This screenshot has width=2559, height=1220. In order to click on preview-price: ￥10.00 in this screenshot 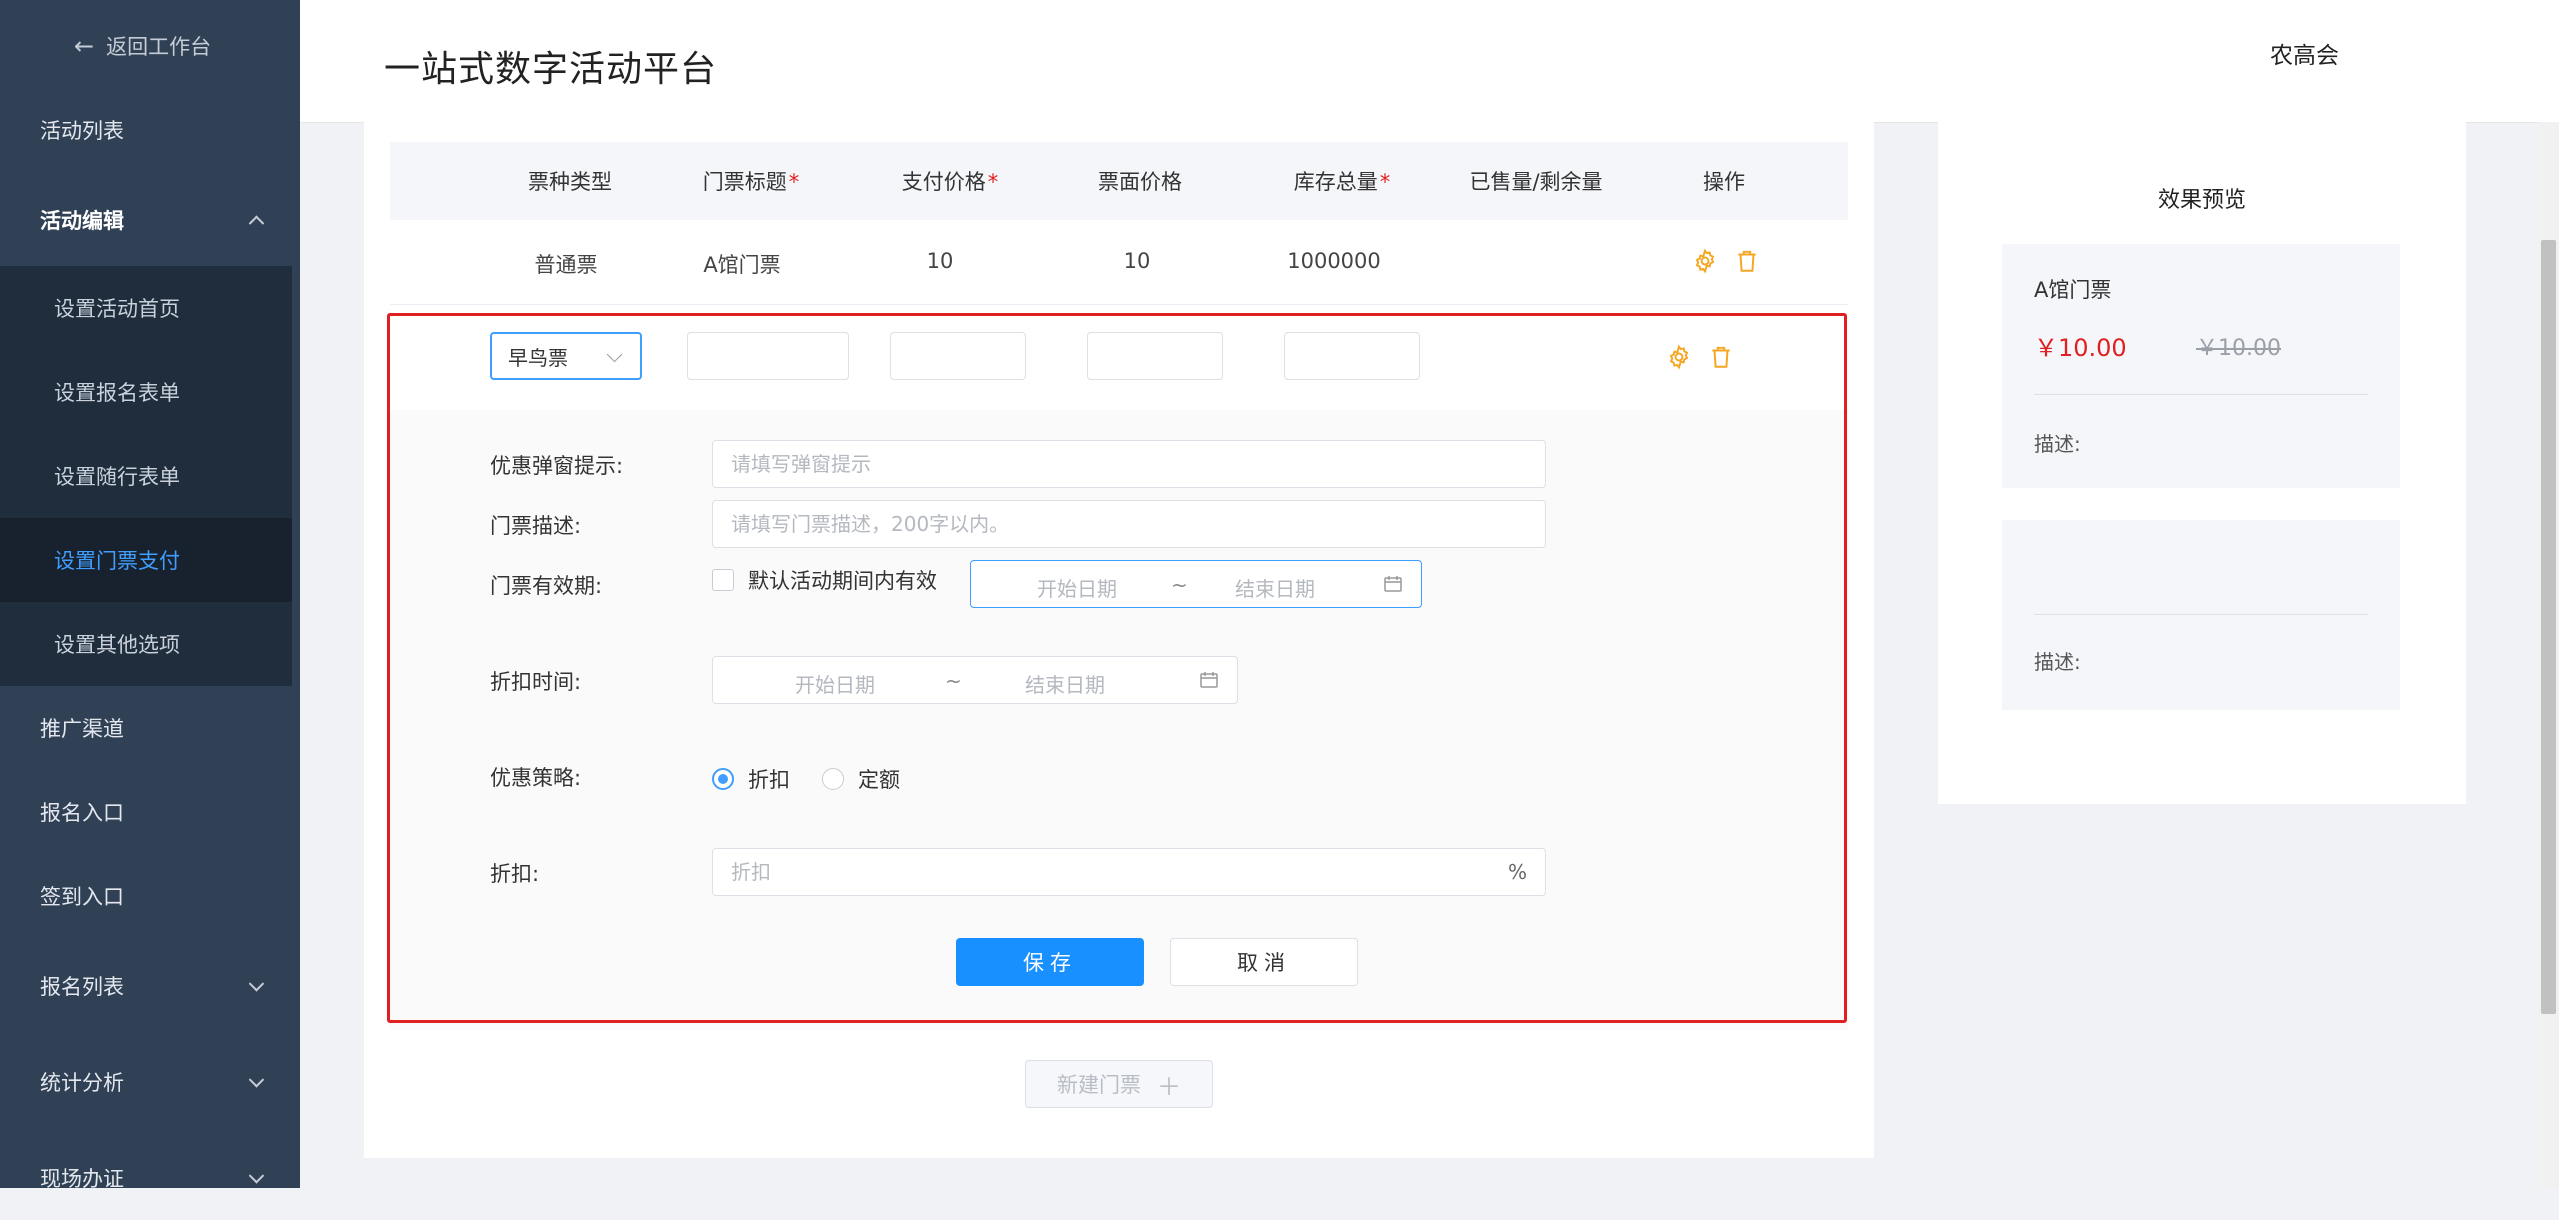, I will do `click(2080, 348)`.